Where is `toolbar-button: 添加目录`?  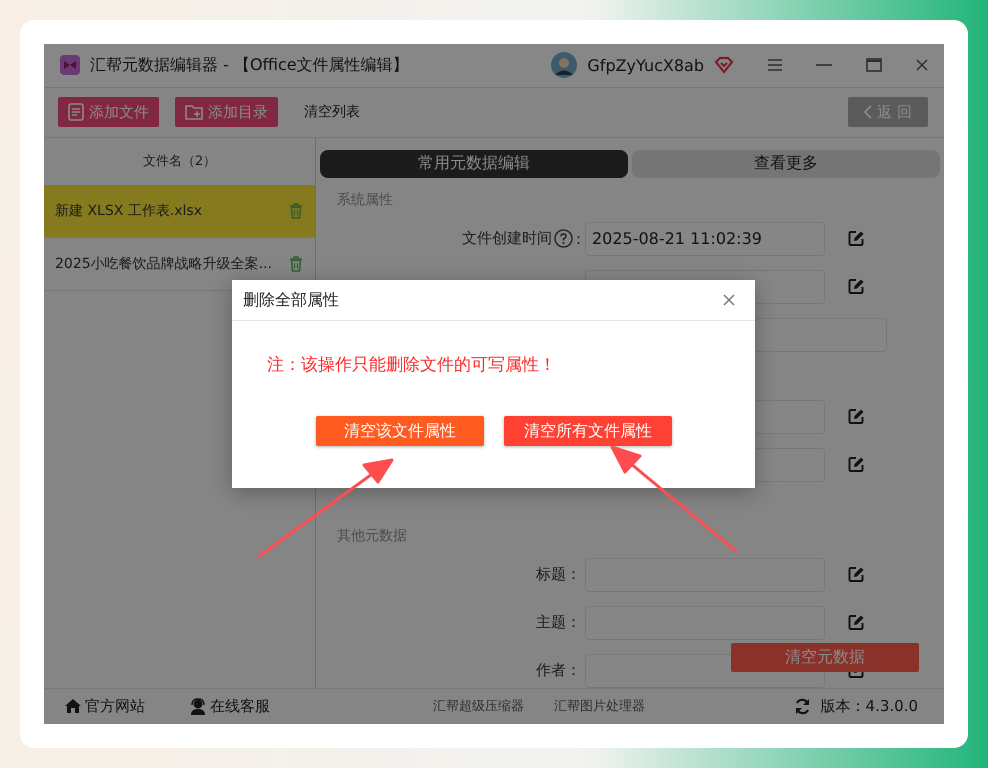
toolbar-button: 添加目录 is located at coordinates (226, 112).